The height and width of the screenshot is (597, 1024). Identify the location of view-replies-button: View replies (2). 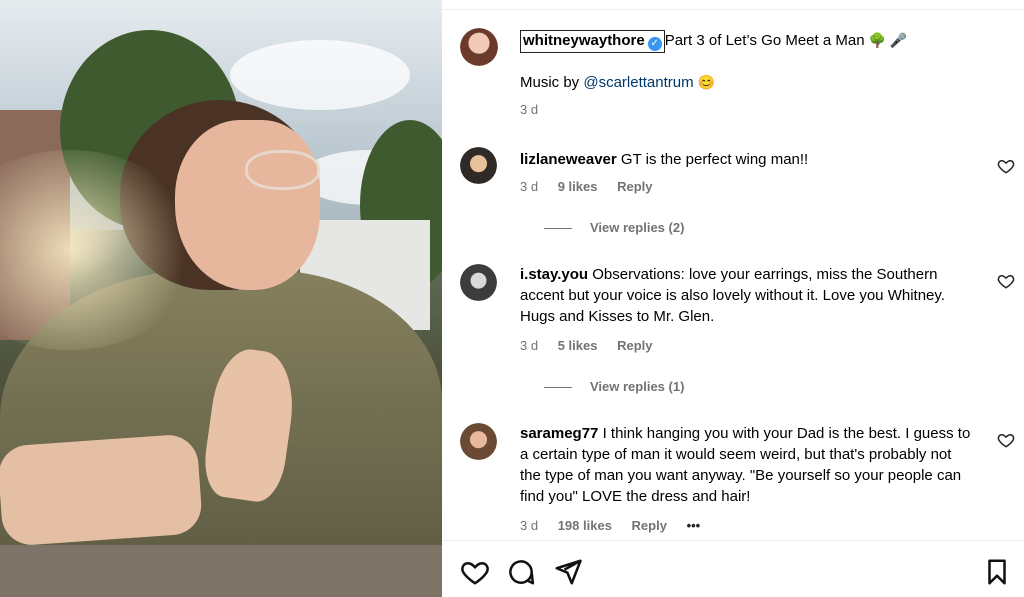
(614, 227).